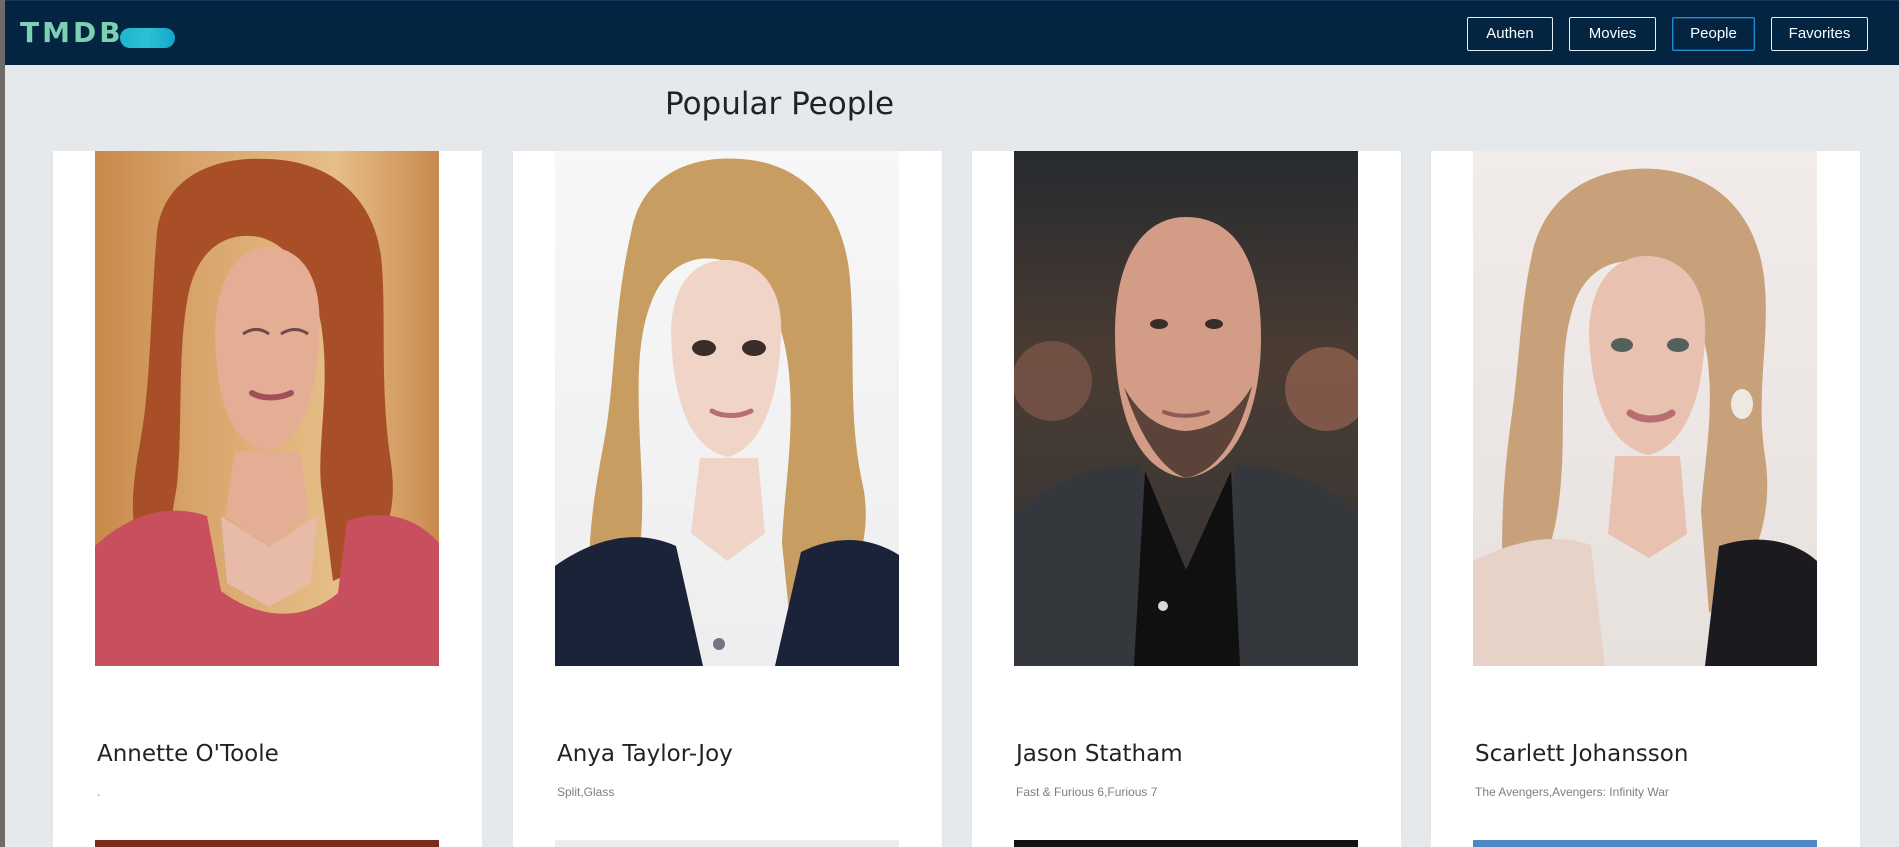 Image resolution: width=1899 pixels, height=847 pixels. I want to click on person-photo-anya, so click(727, 408).